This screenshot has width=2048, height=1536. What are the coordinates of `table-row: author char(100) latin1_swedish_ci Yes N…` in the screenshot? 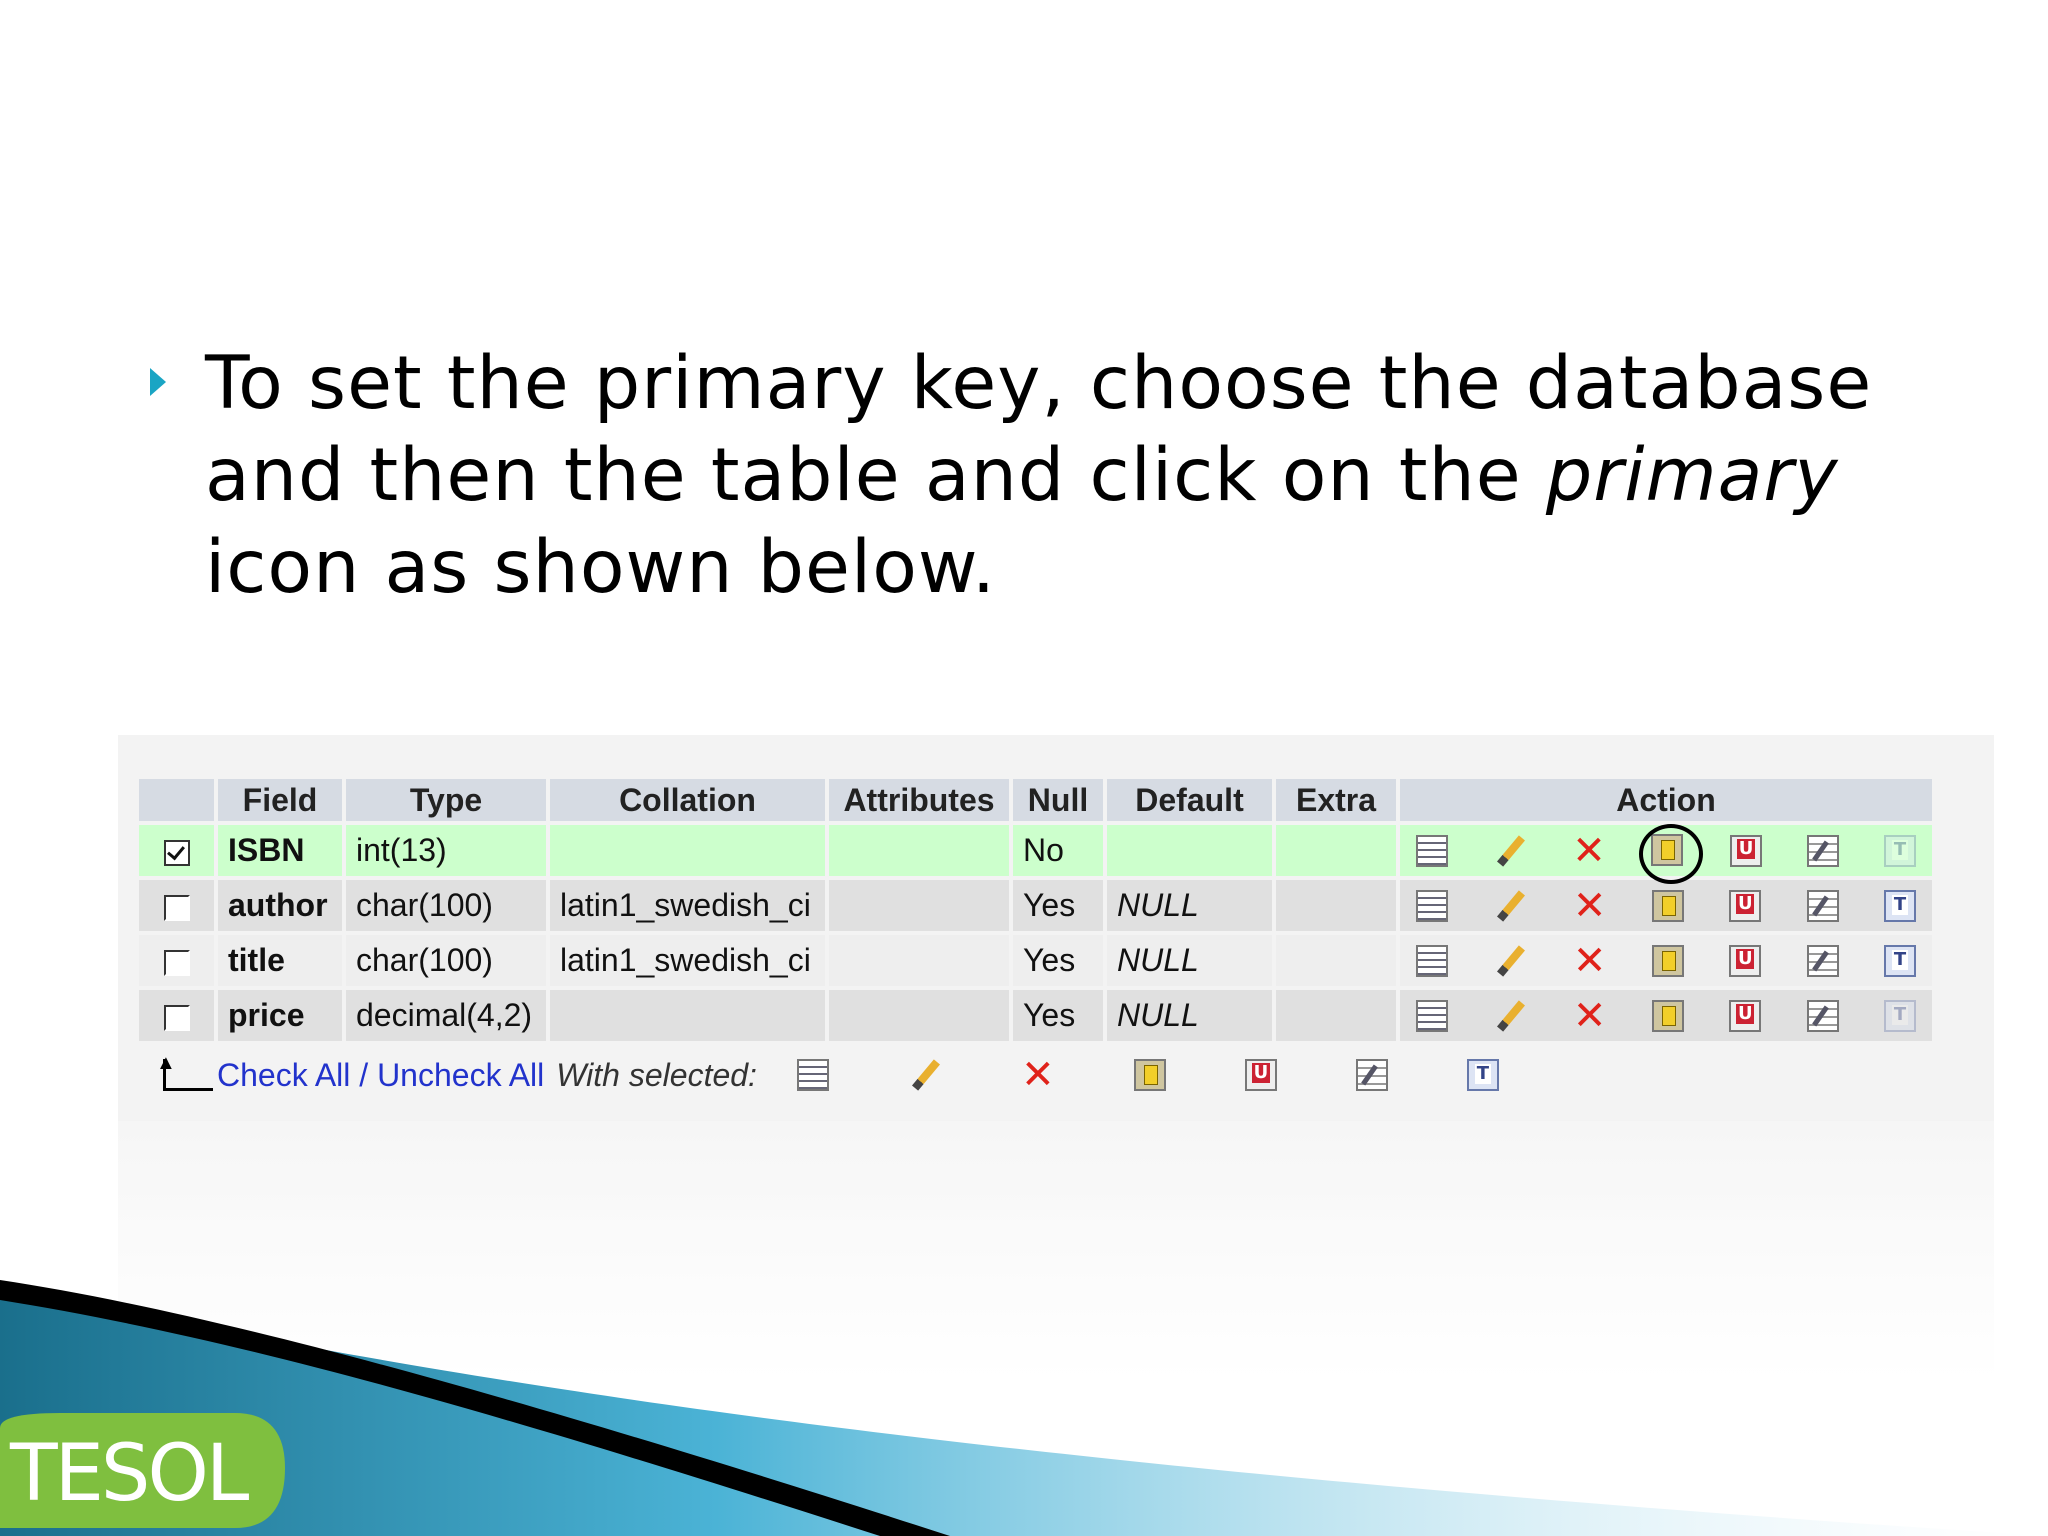 It's located at (1035, 905).